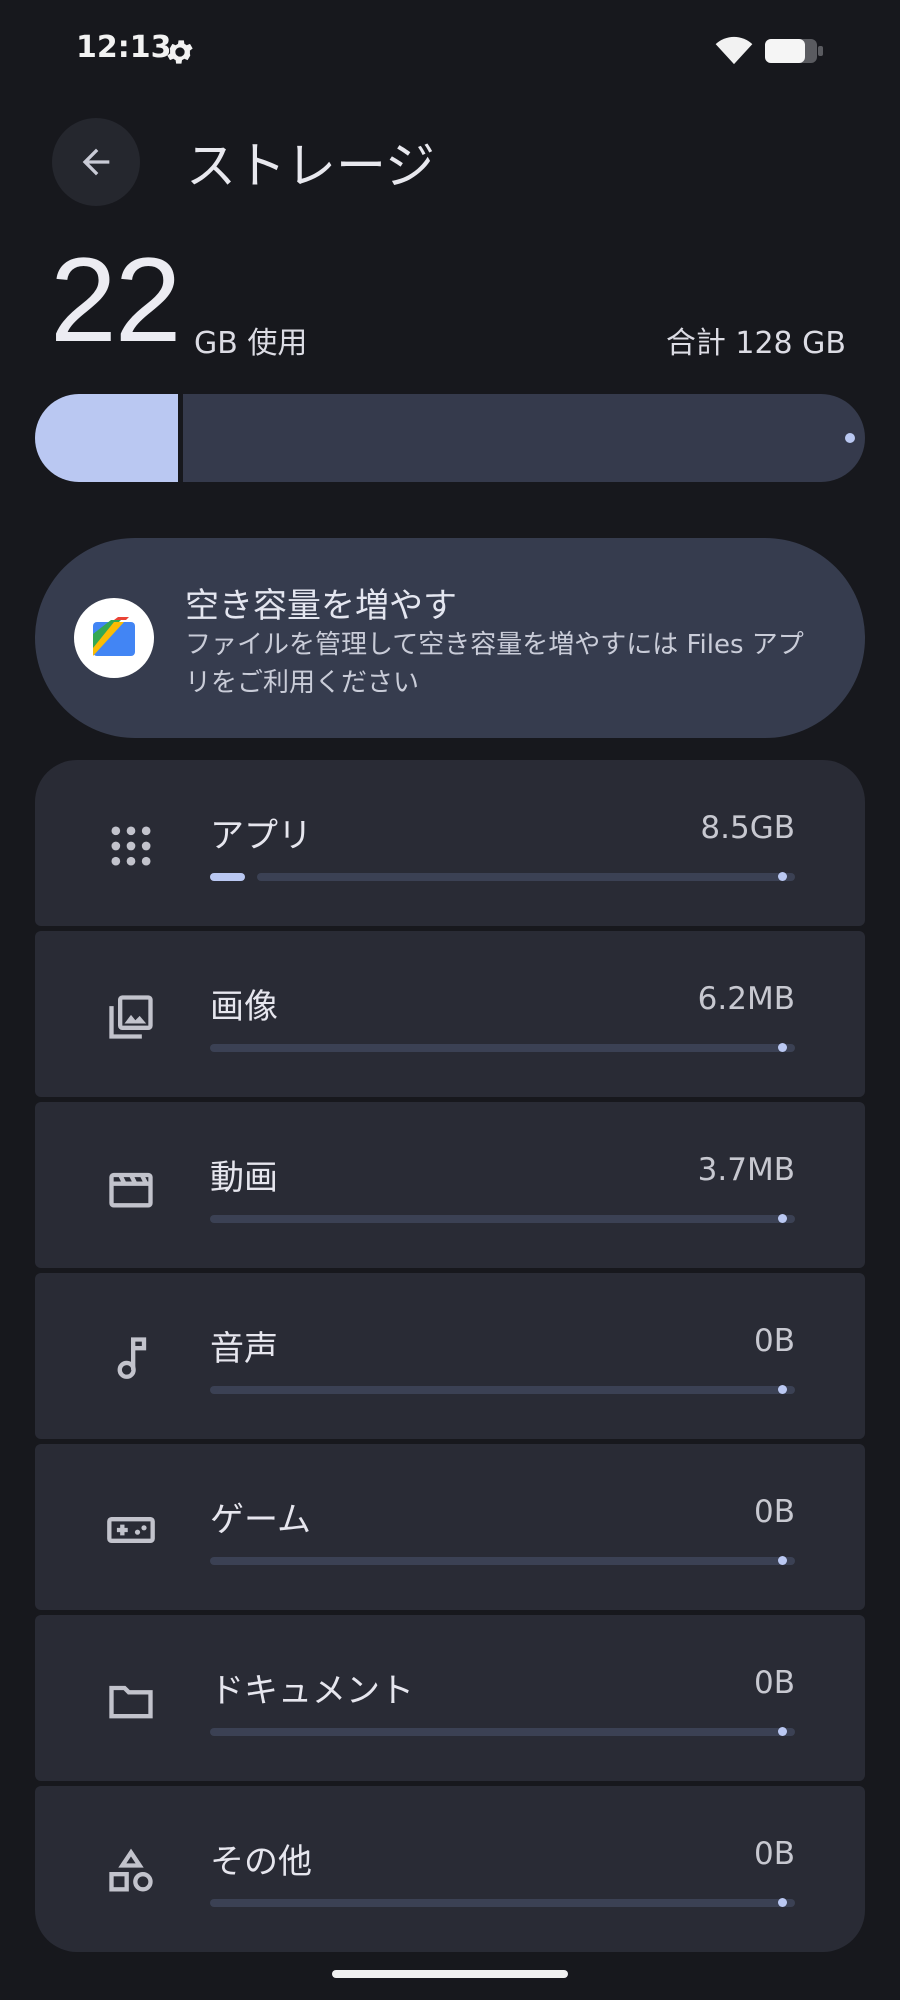 The height and width of the screenshot is (2000, 900). I want to click on music-note-icon, so click(132, 1358).